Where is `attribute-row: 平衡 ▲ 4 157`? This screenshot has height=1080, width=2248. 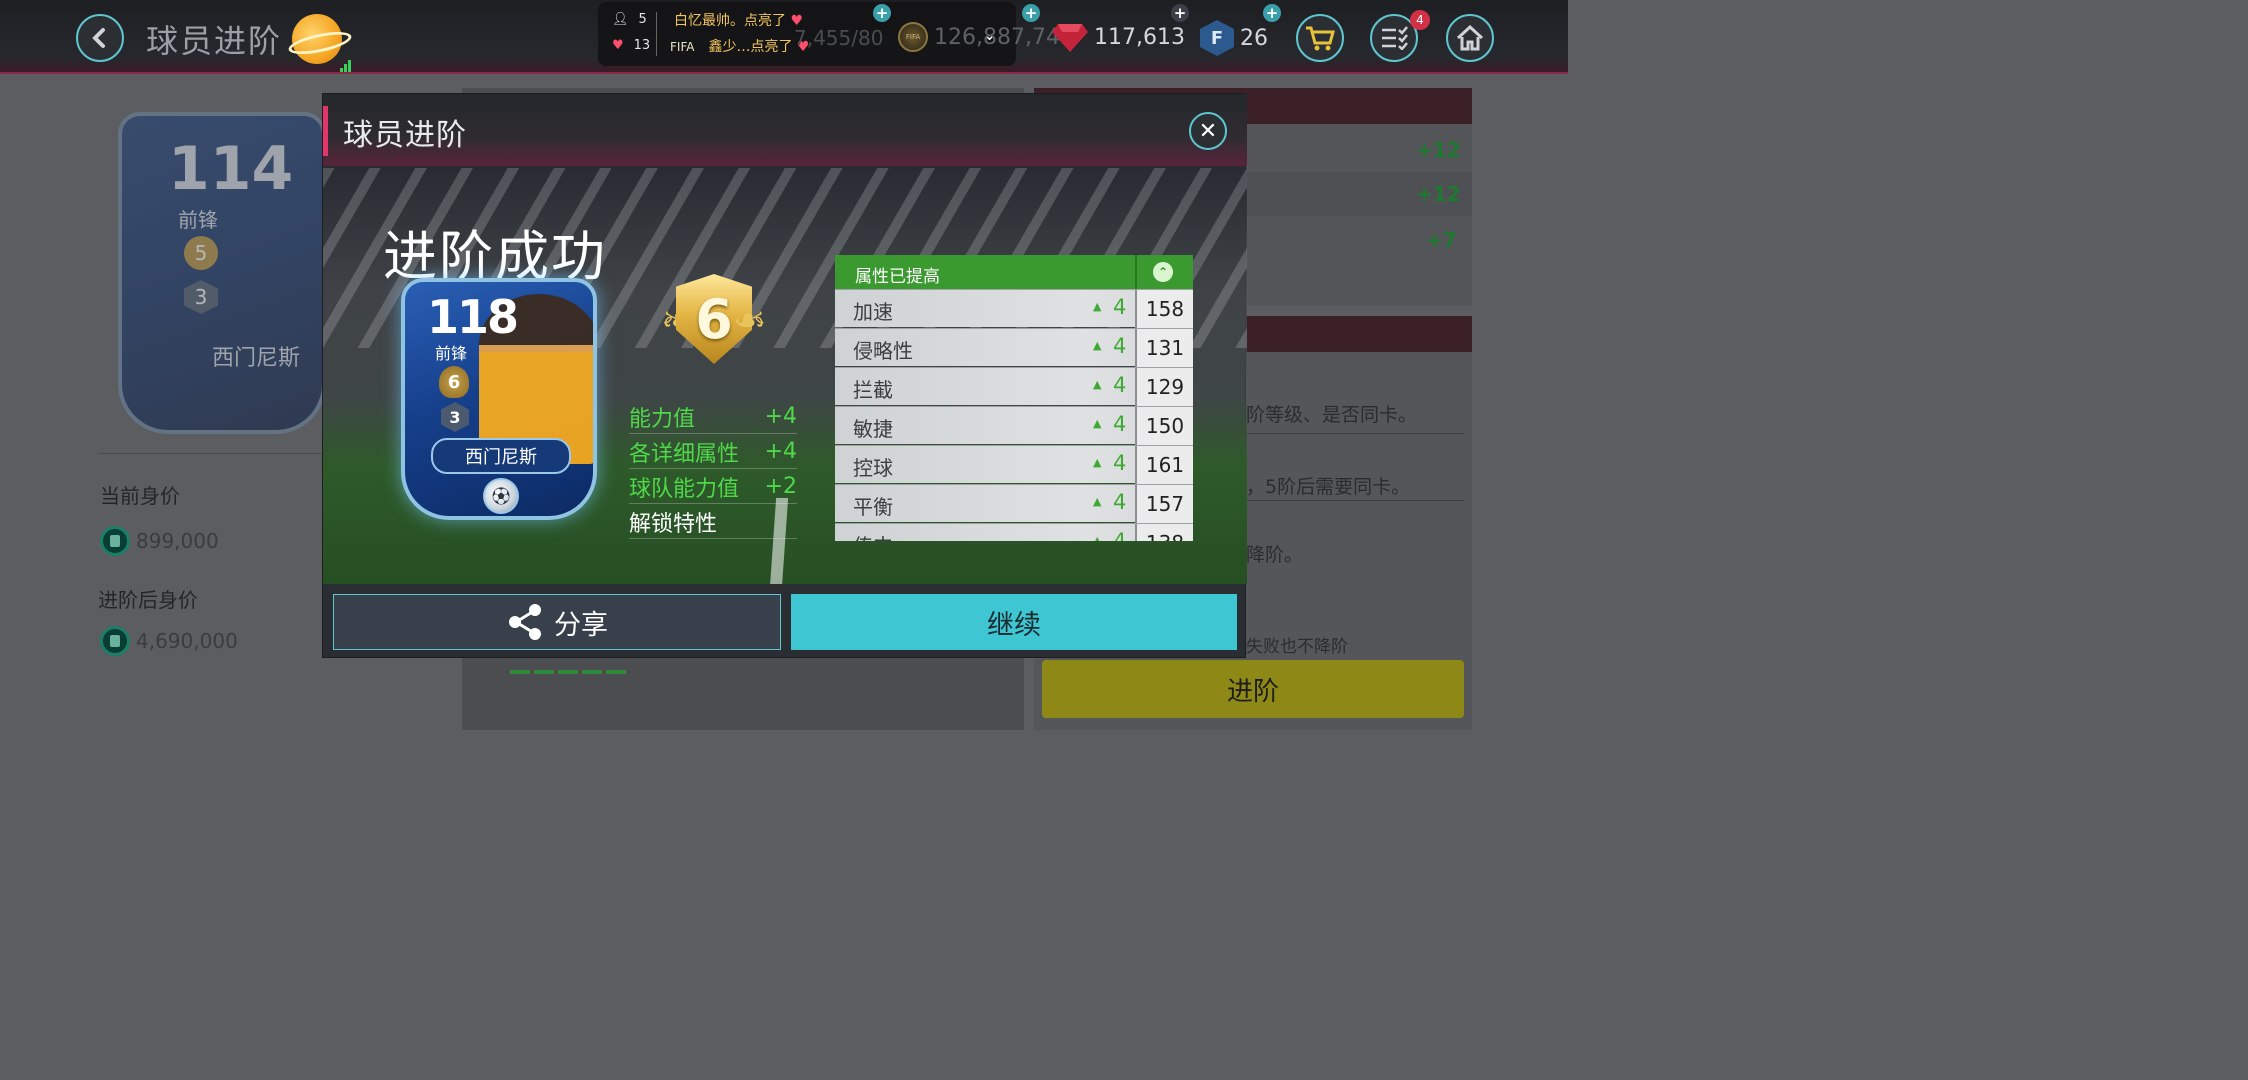
attribute-row: 平衡 ▲ 4 157 is located at coordinates (1014, 503).